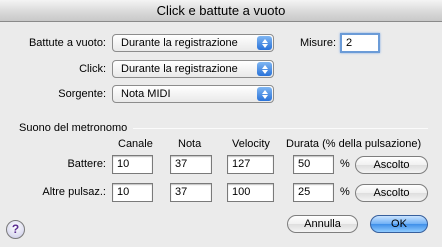 The height and width of the screenshot is (247, 442). What do you see at coordinates (15, 229) in the screenshot?
I see `help-button: ?` at bounding box center [15, 229].